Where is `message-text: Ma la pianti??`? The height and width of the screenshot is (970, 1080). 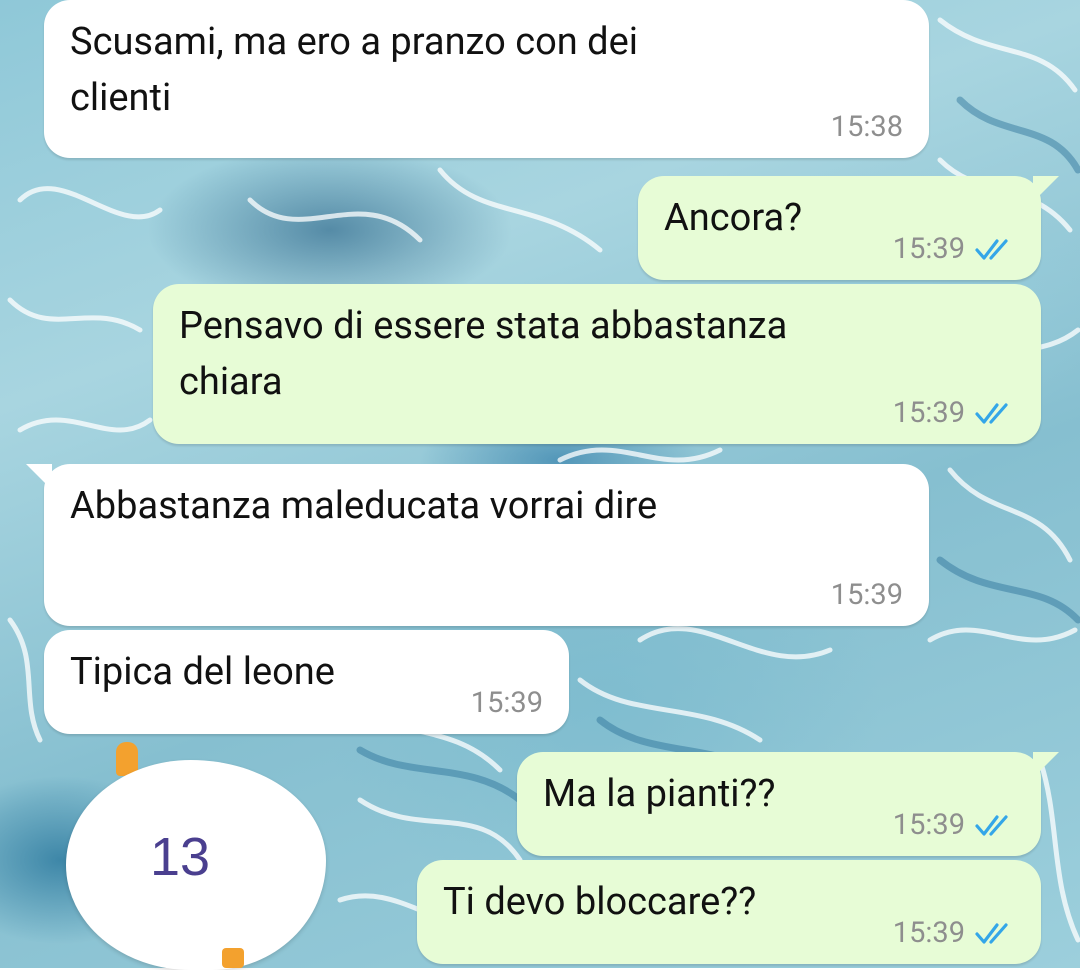 message-text: Ma la pianti?? is located at coordinates (659, 794).